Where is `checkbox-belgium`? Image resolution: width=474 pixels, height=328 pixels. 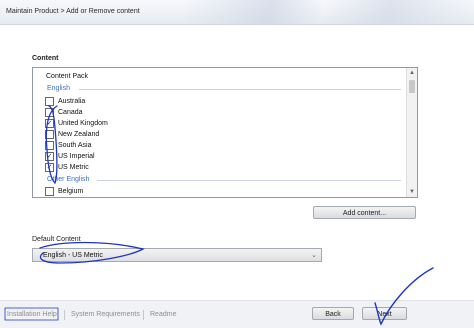
checkbox-belgium is located at coordinates (49, 191).